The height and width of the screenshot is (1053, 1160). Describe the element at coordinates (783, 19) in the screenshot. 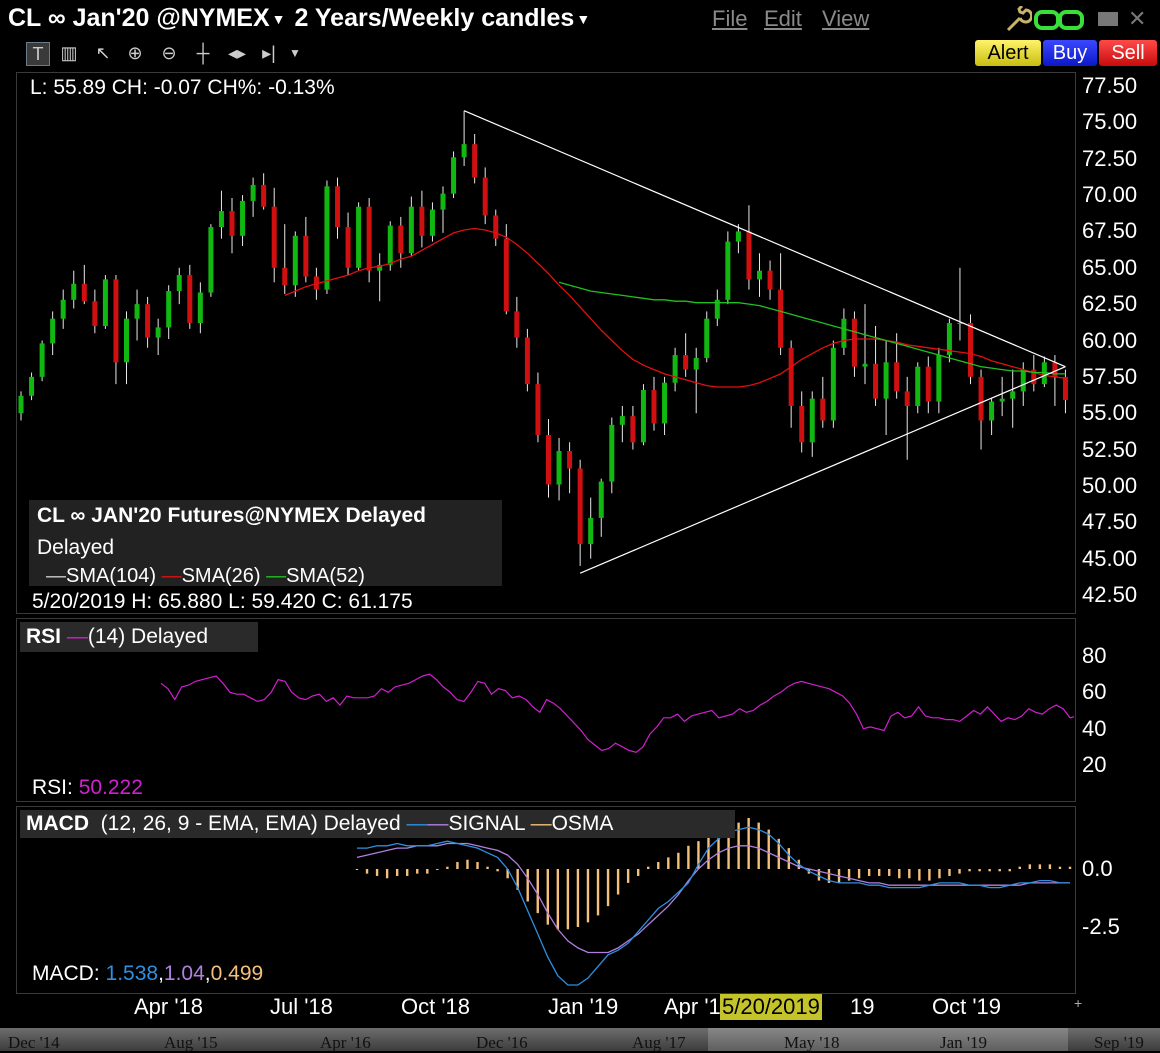

I see `menu-edit: Edit` at that location.